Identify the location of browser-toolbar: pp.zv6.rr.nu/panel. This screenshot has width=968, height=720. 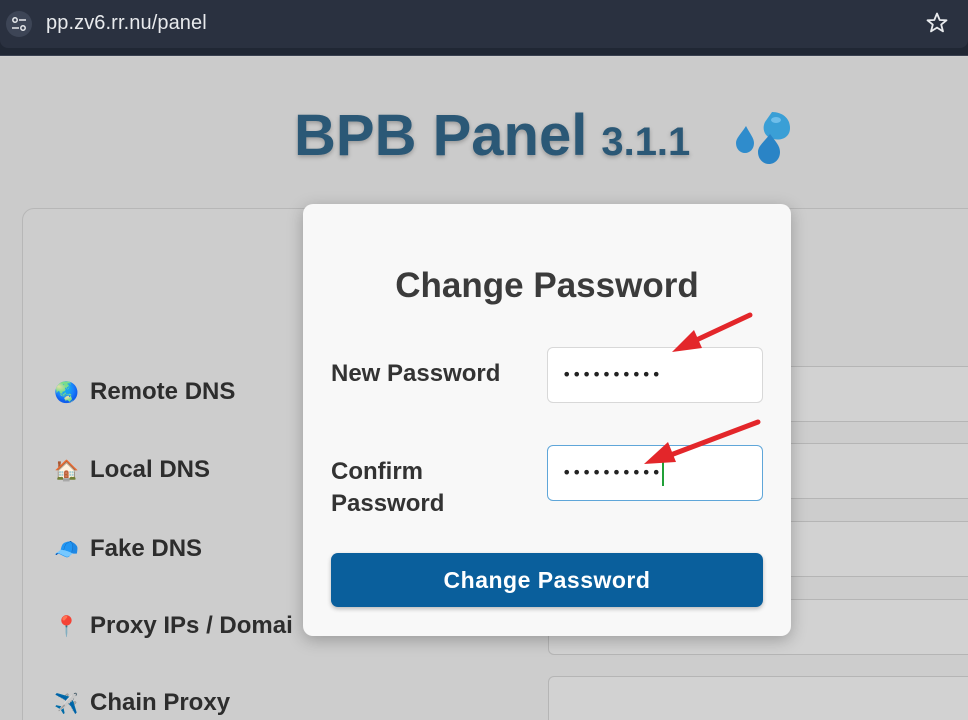
(484, 28).